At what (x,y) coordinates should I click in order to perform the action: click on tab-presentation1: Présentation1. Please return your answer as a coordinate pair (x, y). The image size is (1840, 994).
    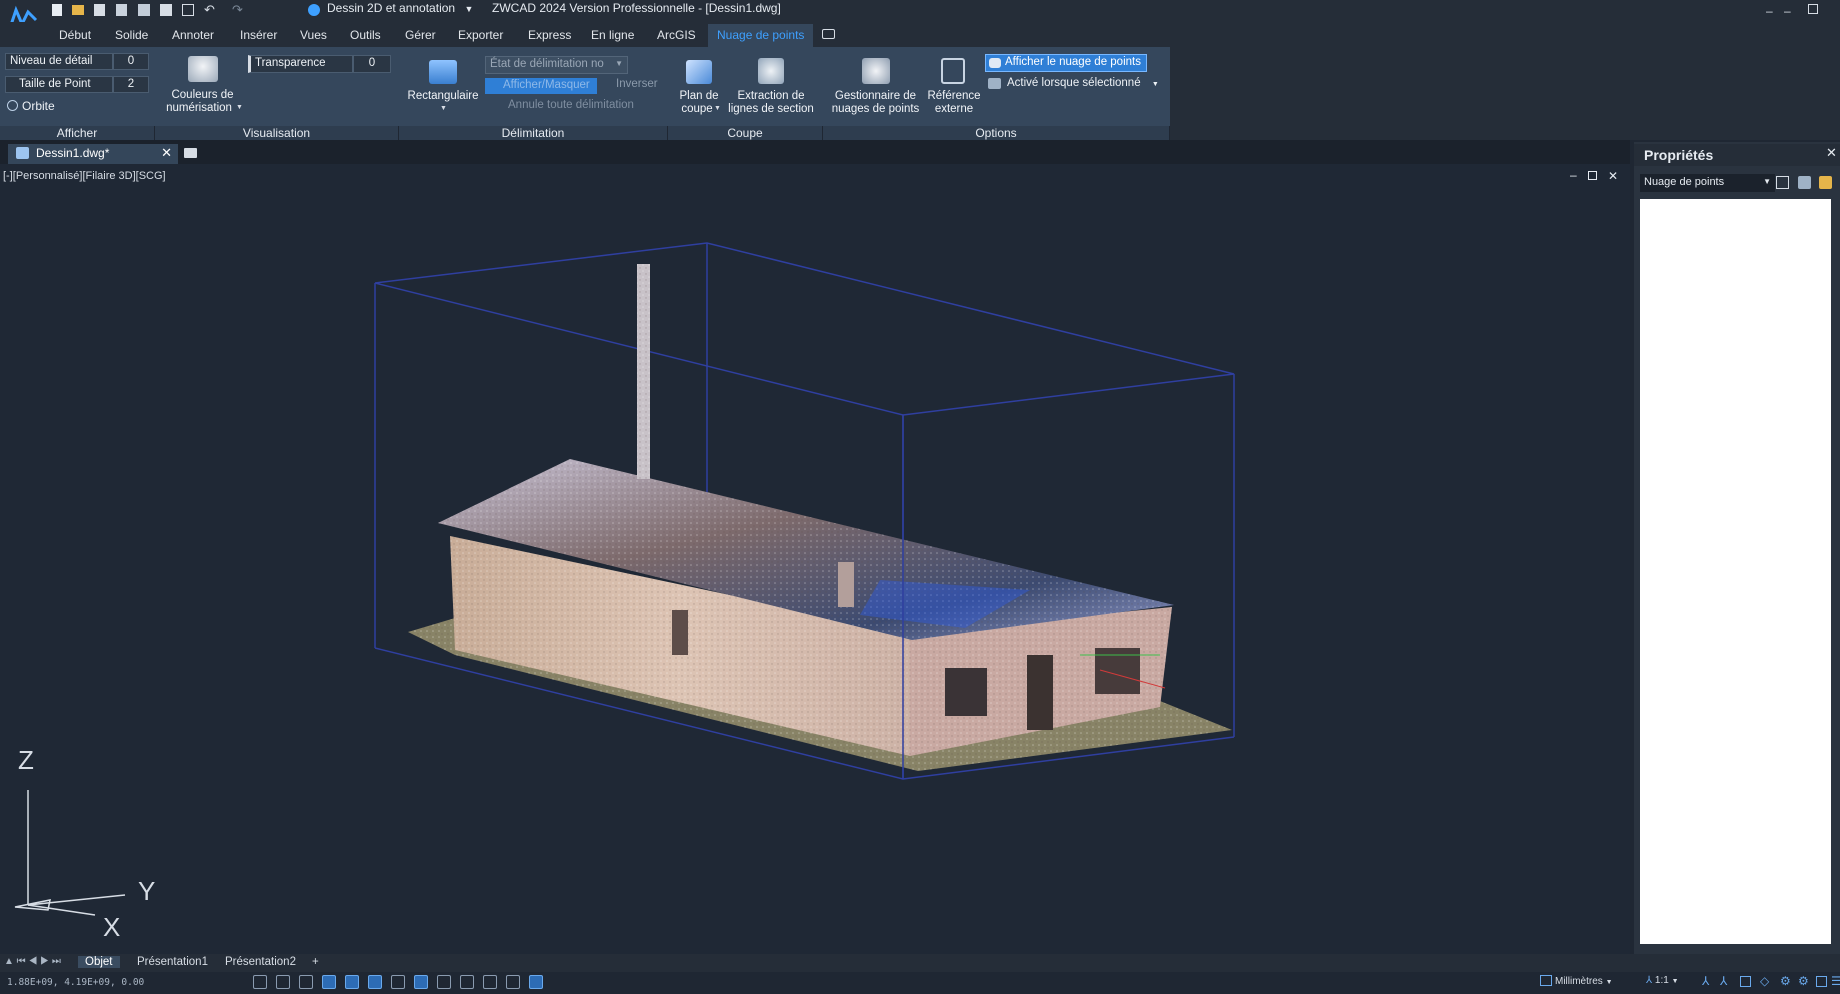
    Looking at the image, I should click on (172, 962).